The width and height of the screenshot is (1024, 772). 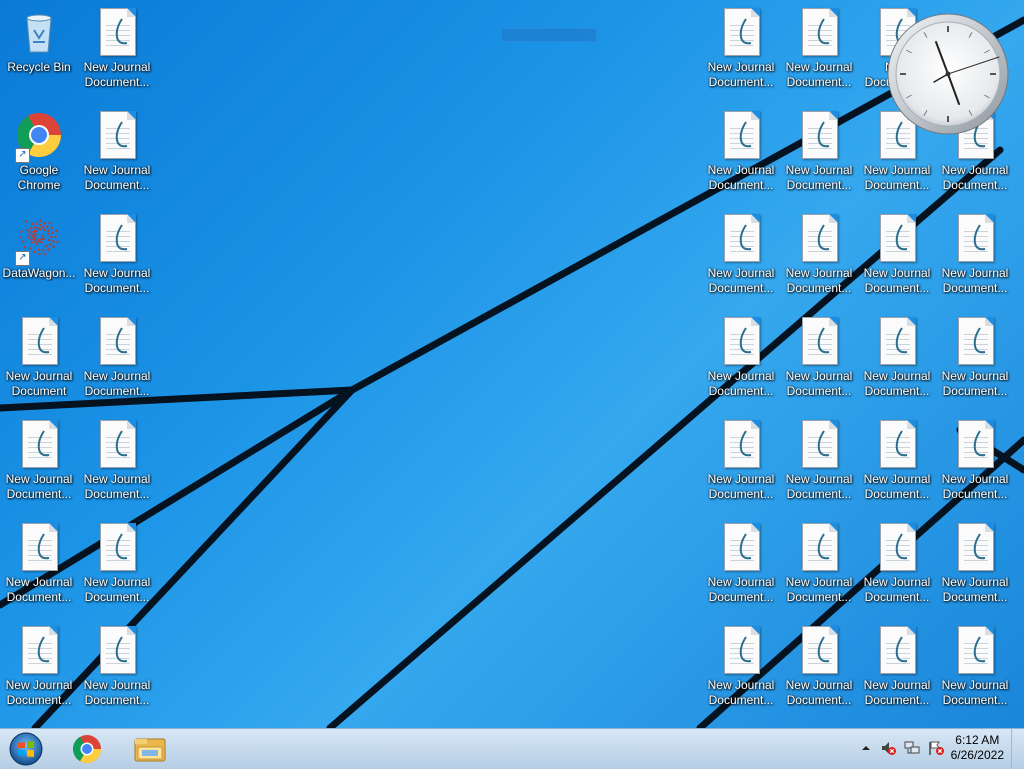 What do you see at coordinates (26, 749) in the screenshot?
I see `start-button` at bounding box center [26, 749].